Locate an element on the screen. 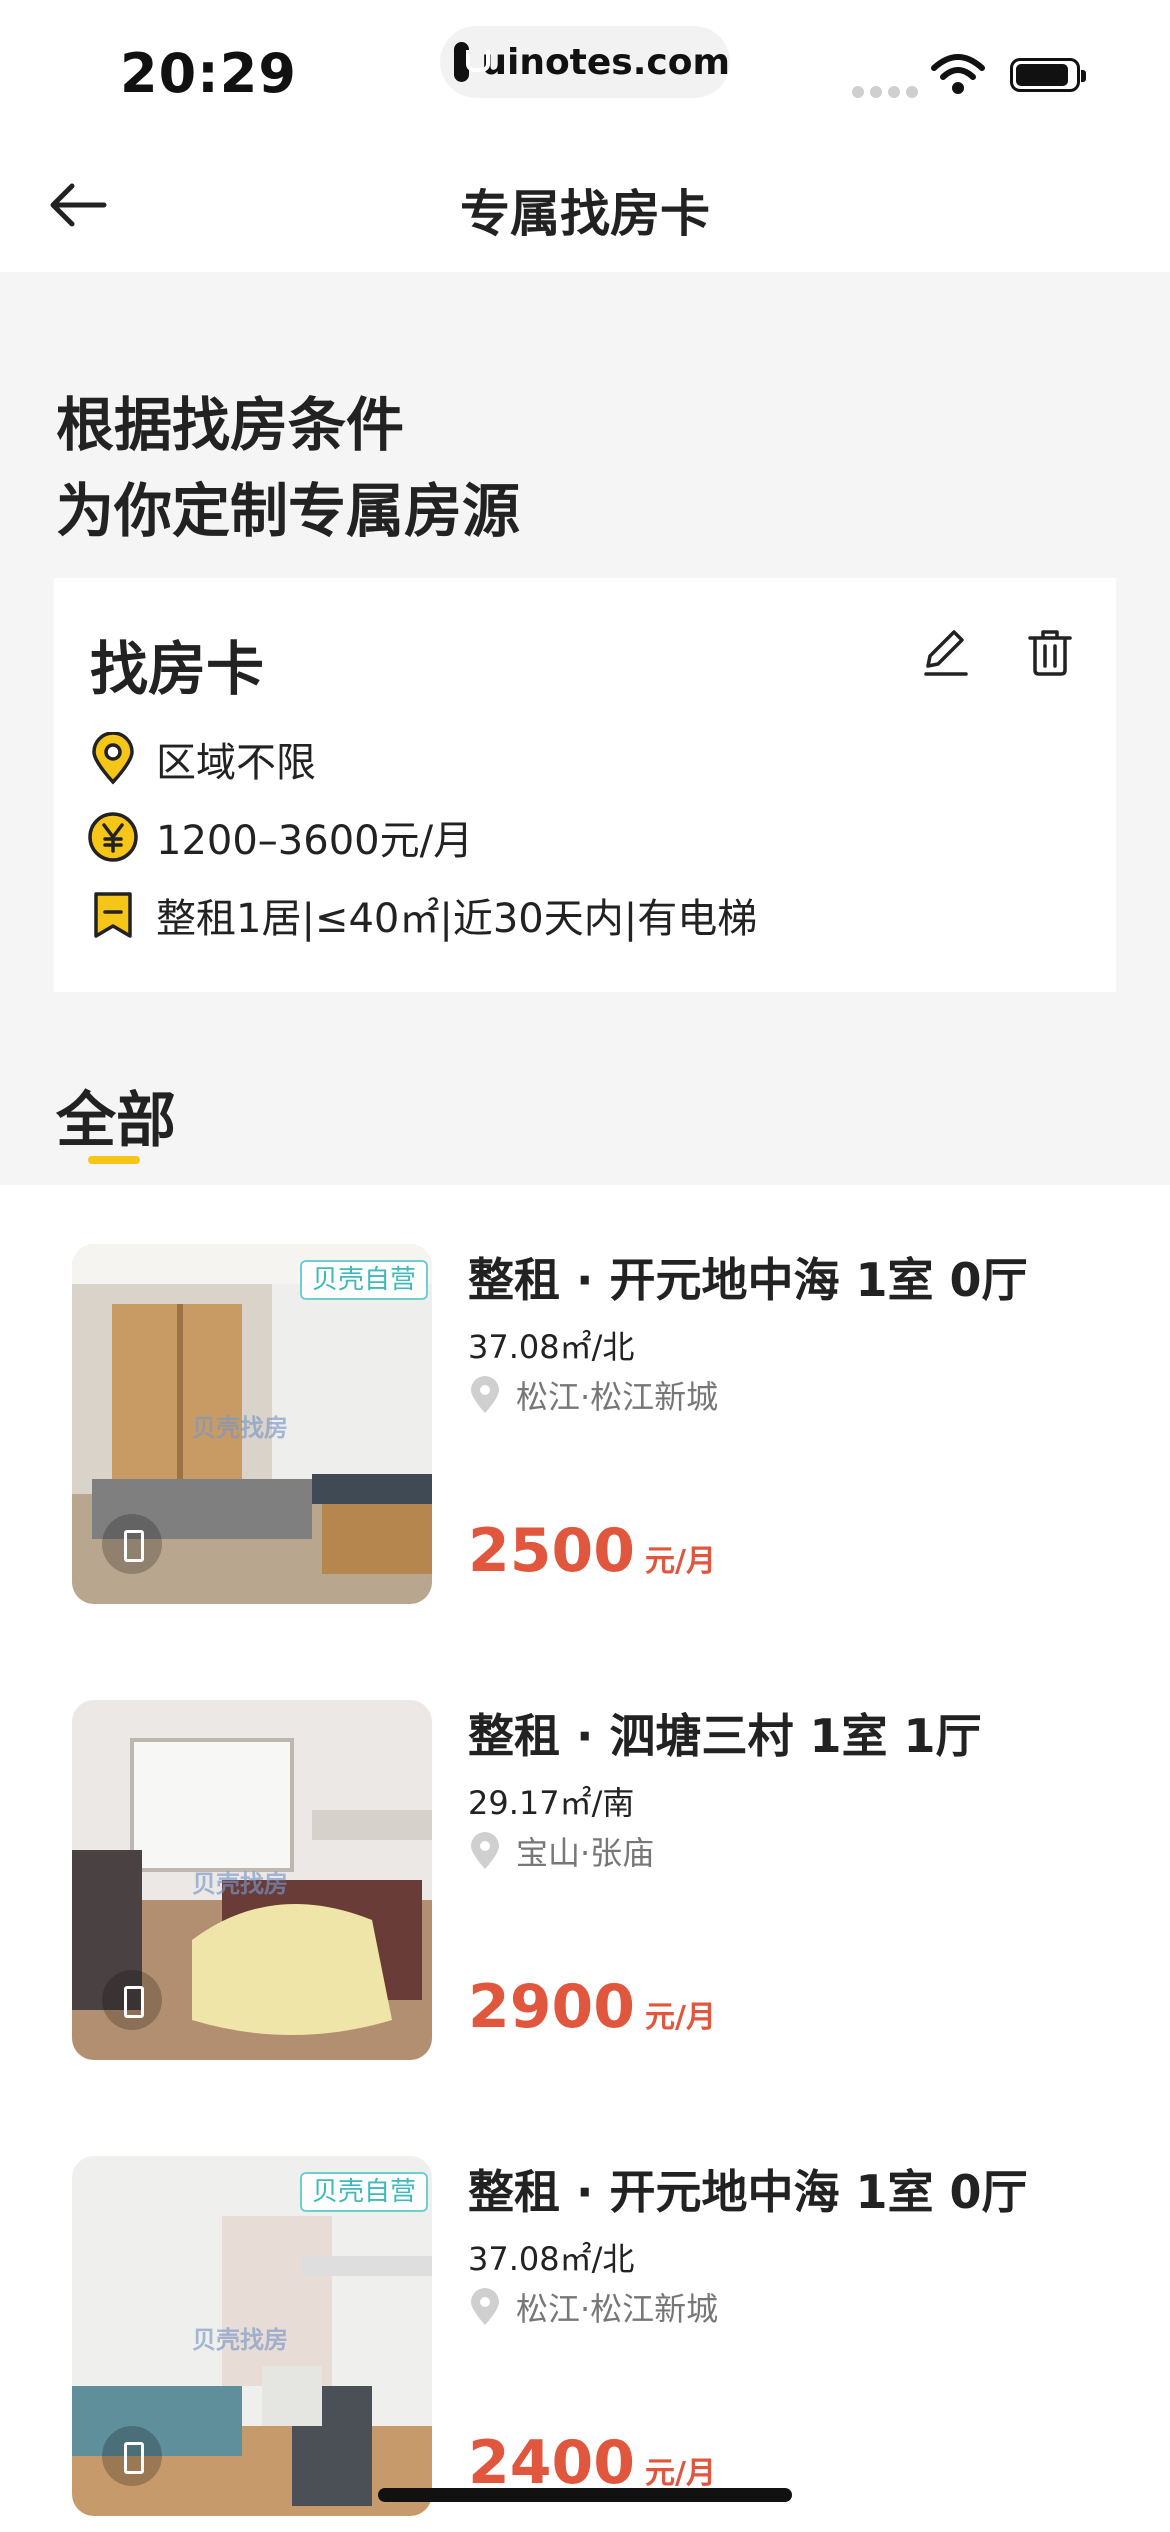 The image size is (1170, 2532). listing-location-text: 宝山·张庙 is located at coordinates (585, 1853).